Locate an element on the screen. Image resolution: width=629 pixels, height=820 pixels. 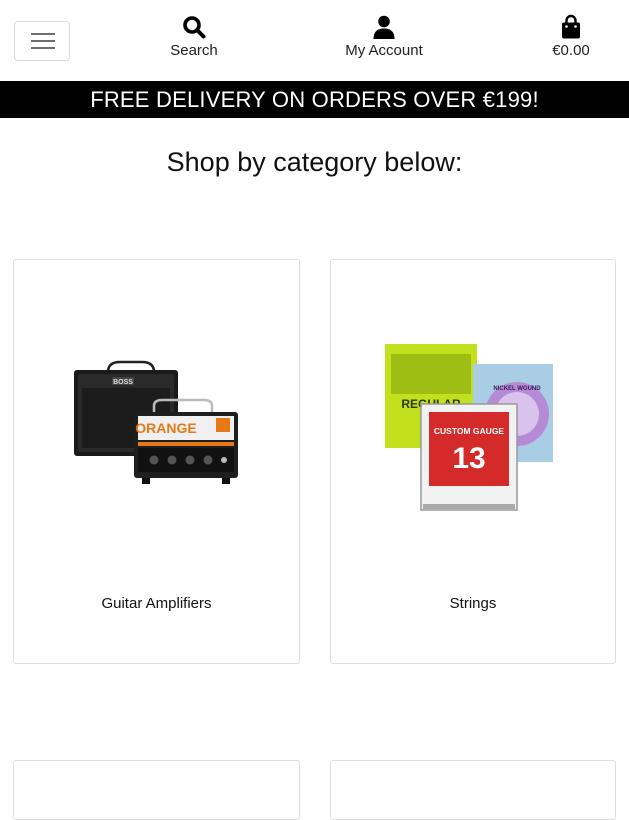
category-label: Guitar Amplifiers is located at coordinates (156, 603).